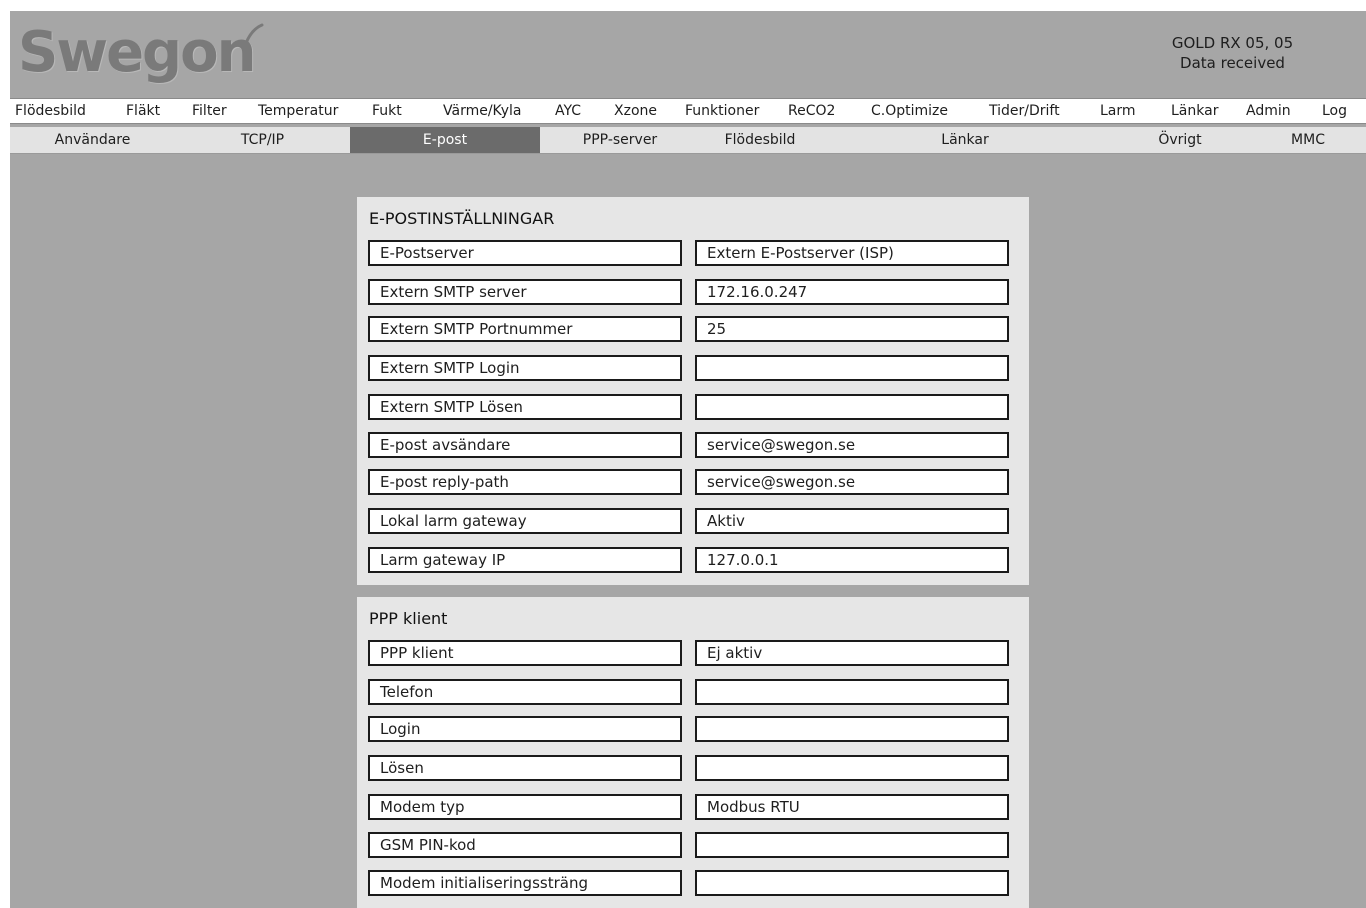  Describe the element at coordinates (50, 111) in the screenshot. I see `nav-flodesbild: Flödesbild` at that location.